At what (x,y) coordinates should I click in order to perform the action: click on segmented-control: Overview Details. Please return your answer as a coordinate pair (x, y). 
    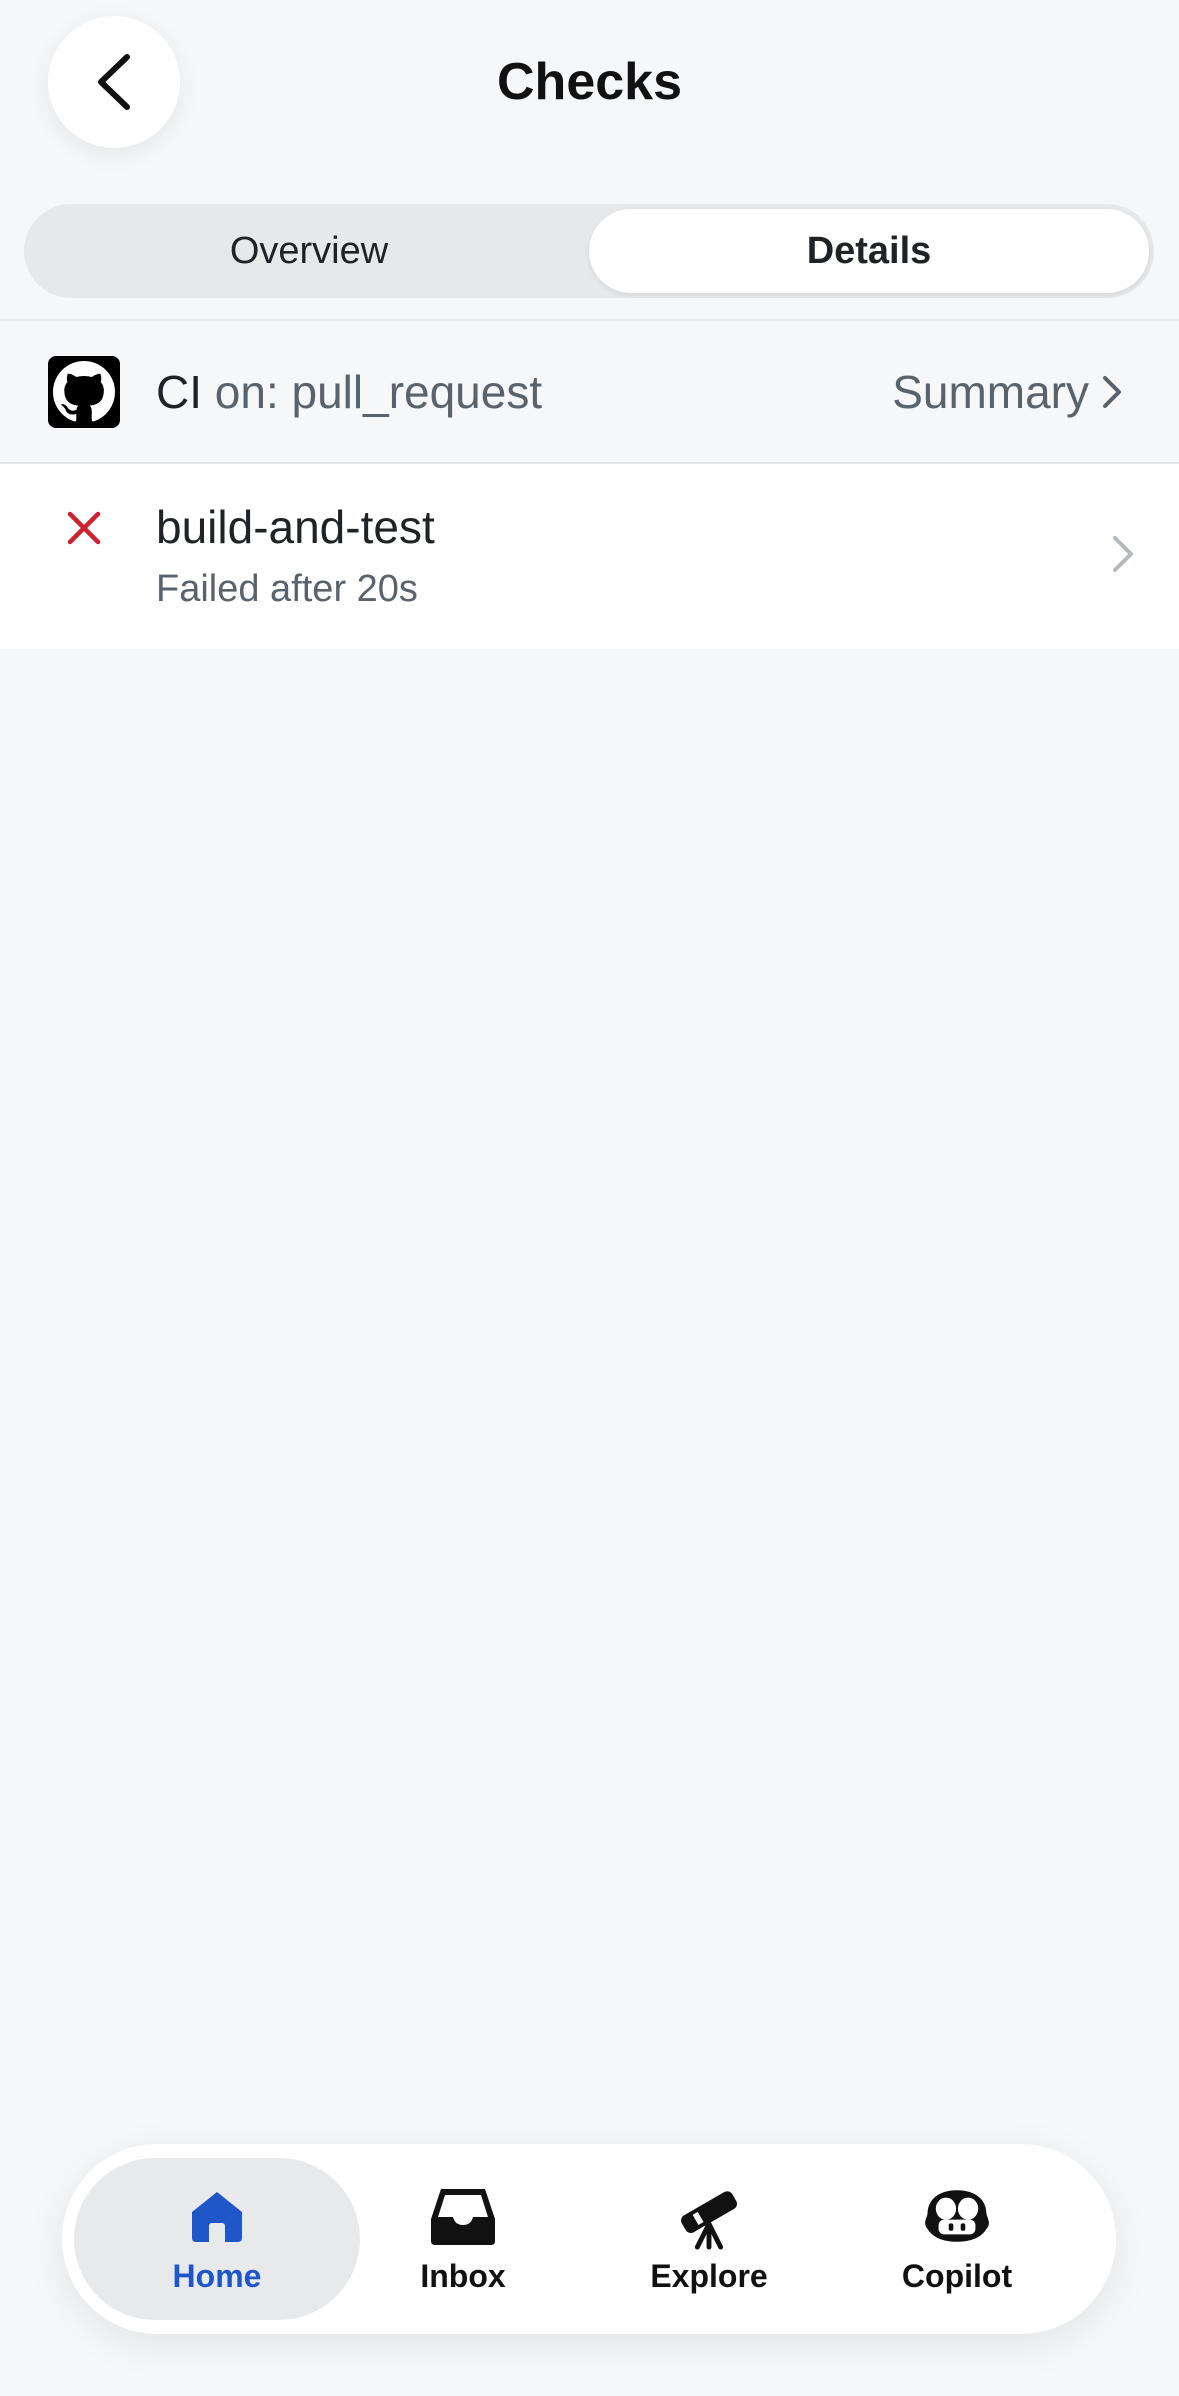
    Looking at the image, I should click on (589, 251).